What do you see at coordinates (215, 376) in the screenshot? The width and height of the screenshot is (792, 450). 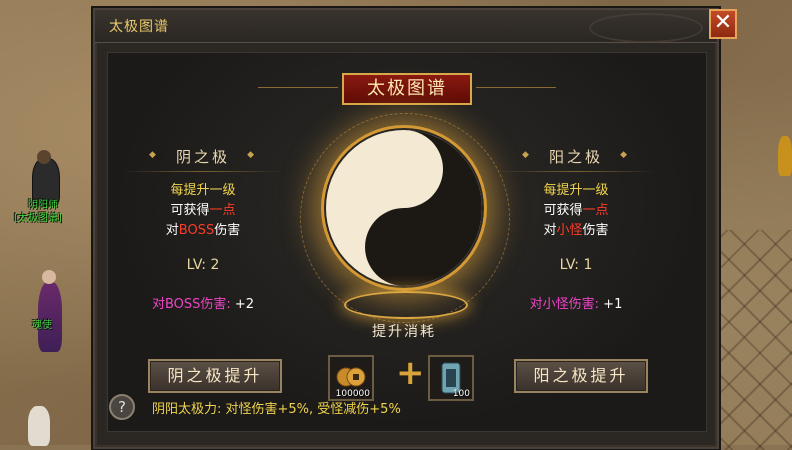 I see `yin-upgrade-button: 阴之极提升` at bounding box center [215, 376].